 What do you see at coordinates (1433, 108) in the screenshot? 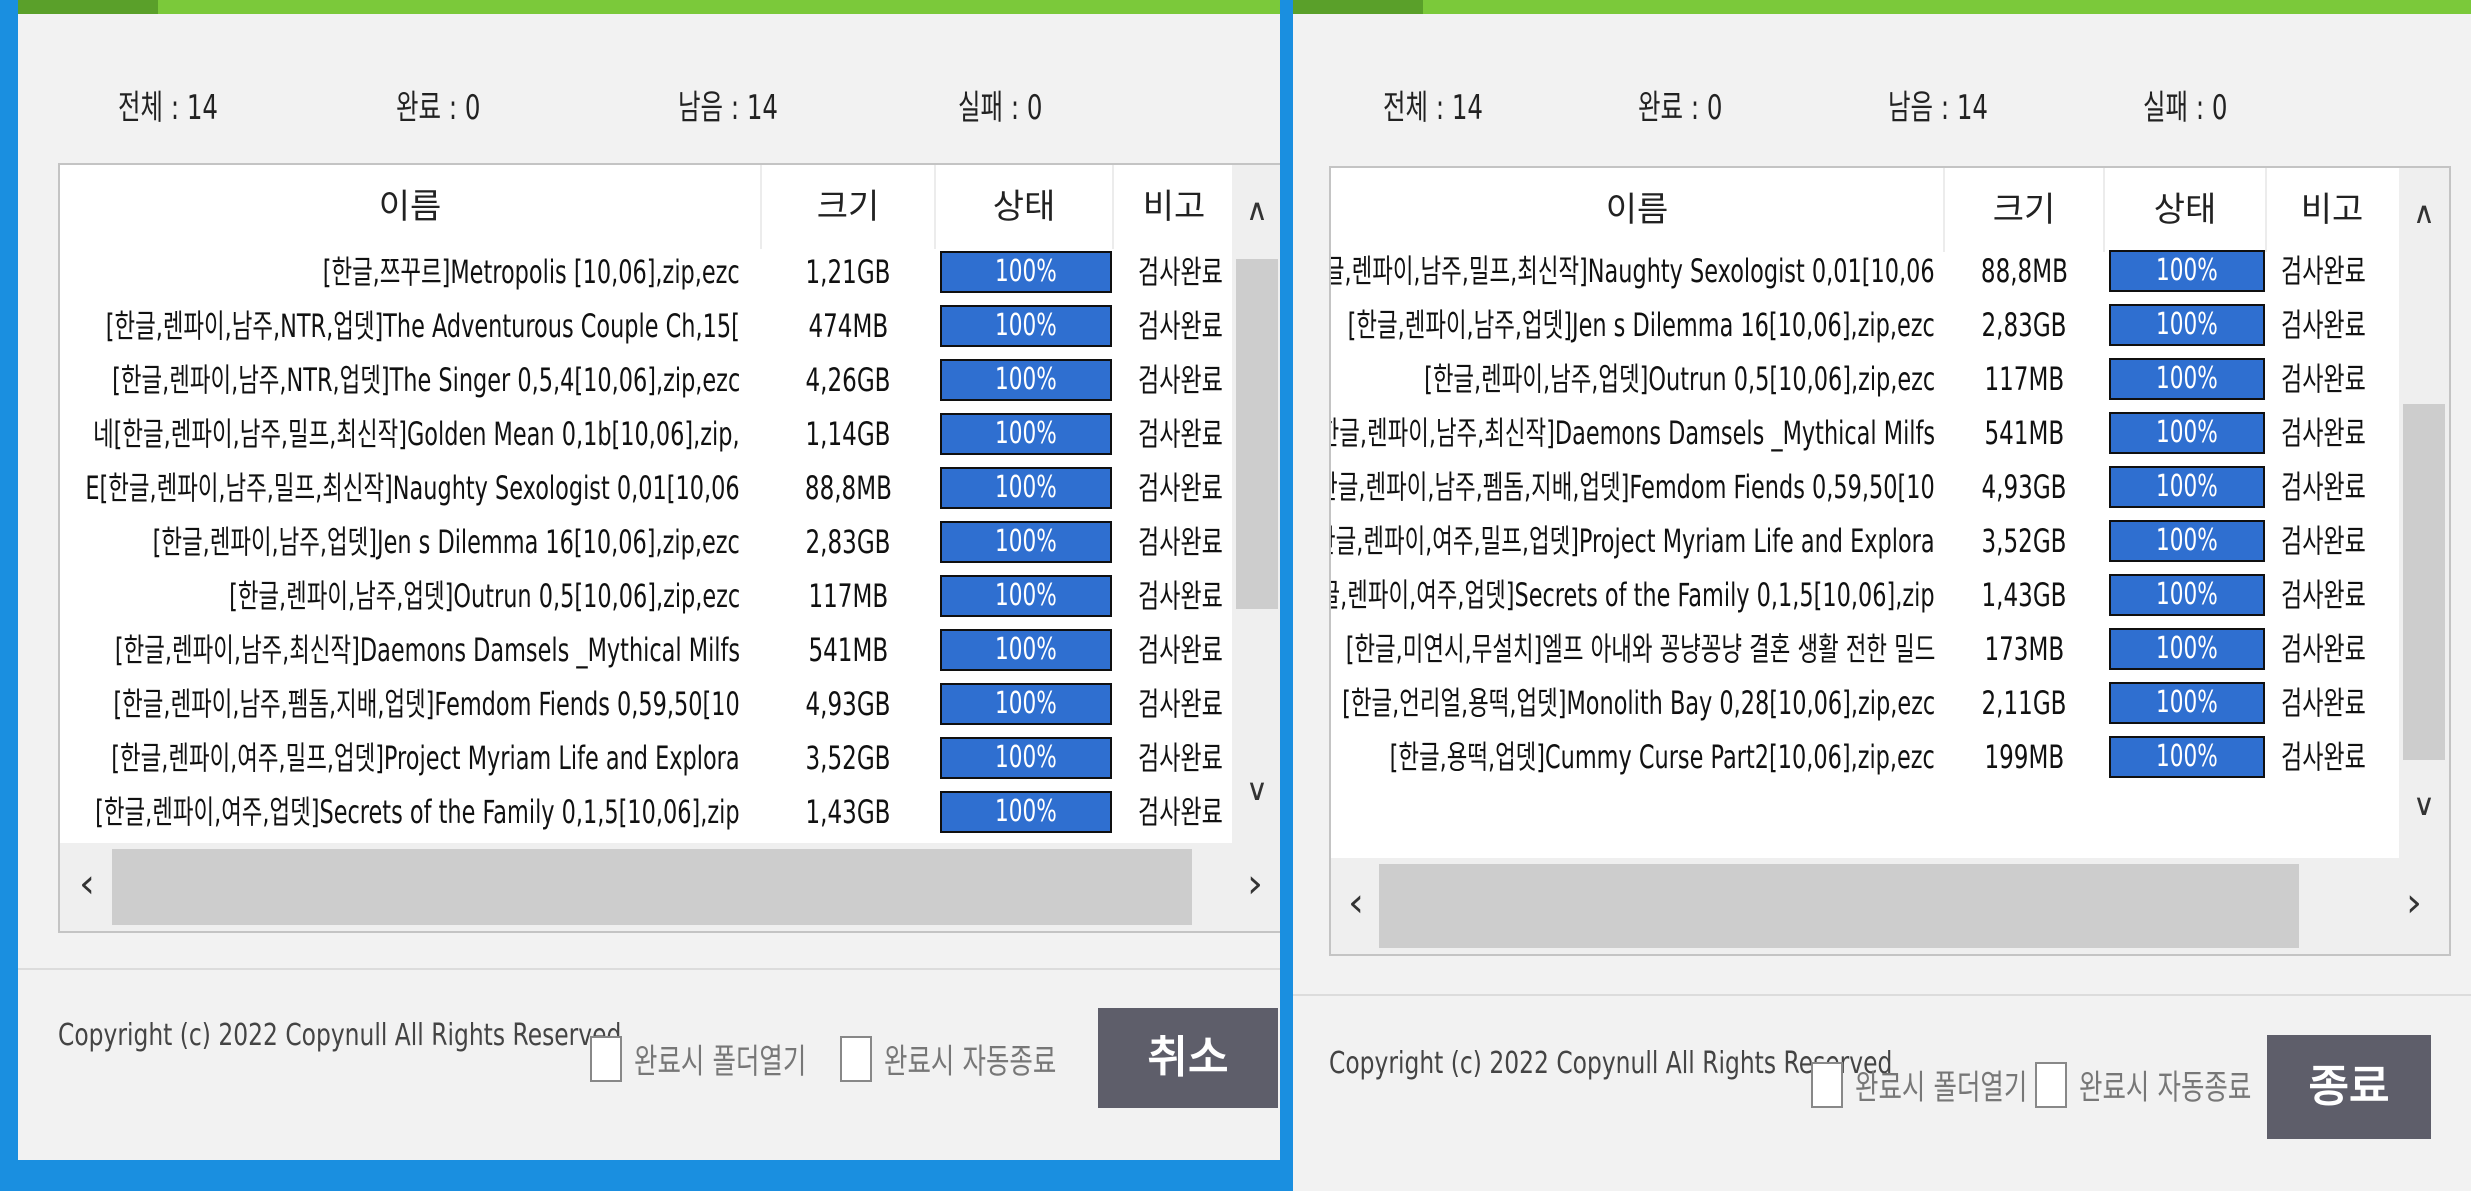
I see `stat-total: 전체 : 14` at bounding box center [1433, 108].